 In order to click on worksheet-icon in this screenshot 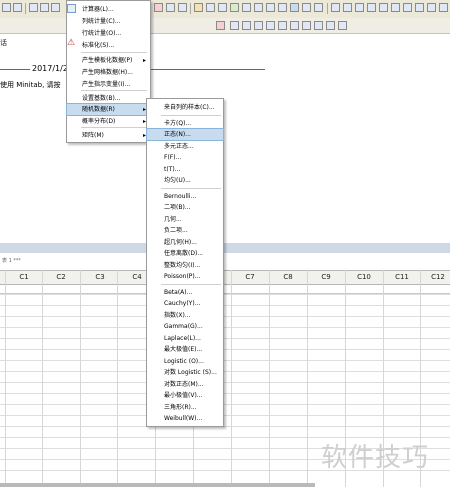, I will do `click(210, 7)`.